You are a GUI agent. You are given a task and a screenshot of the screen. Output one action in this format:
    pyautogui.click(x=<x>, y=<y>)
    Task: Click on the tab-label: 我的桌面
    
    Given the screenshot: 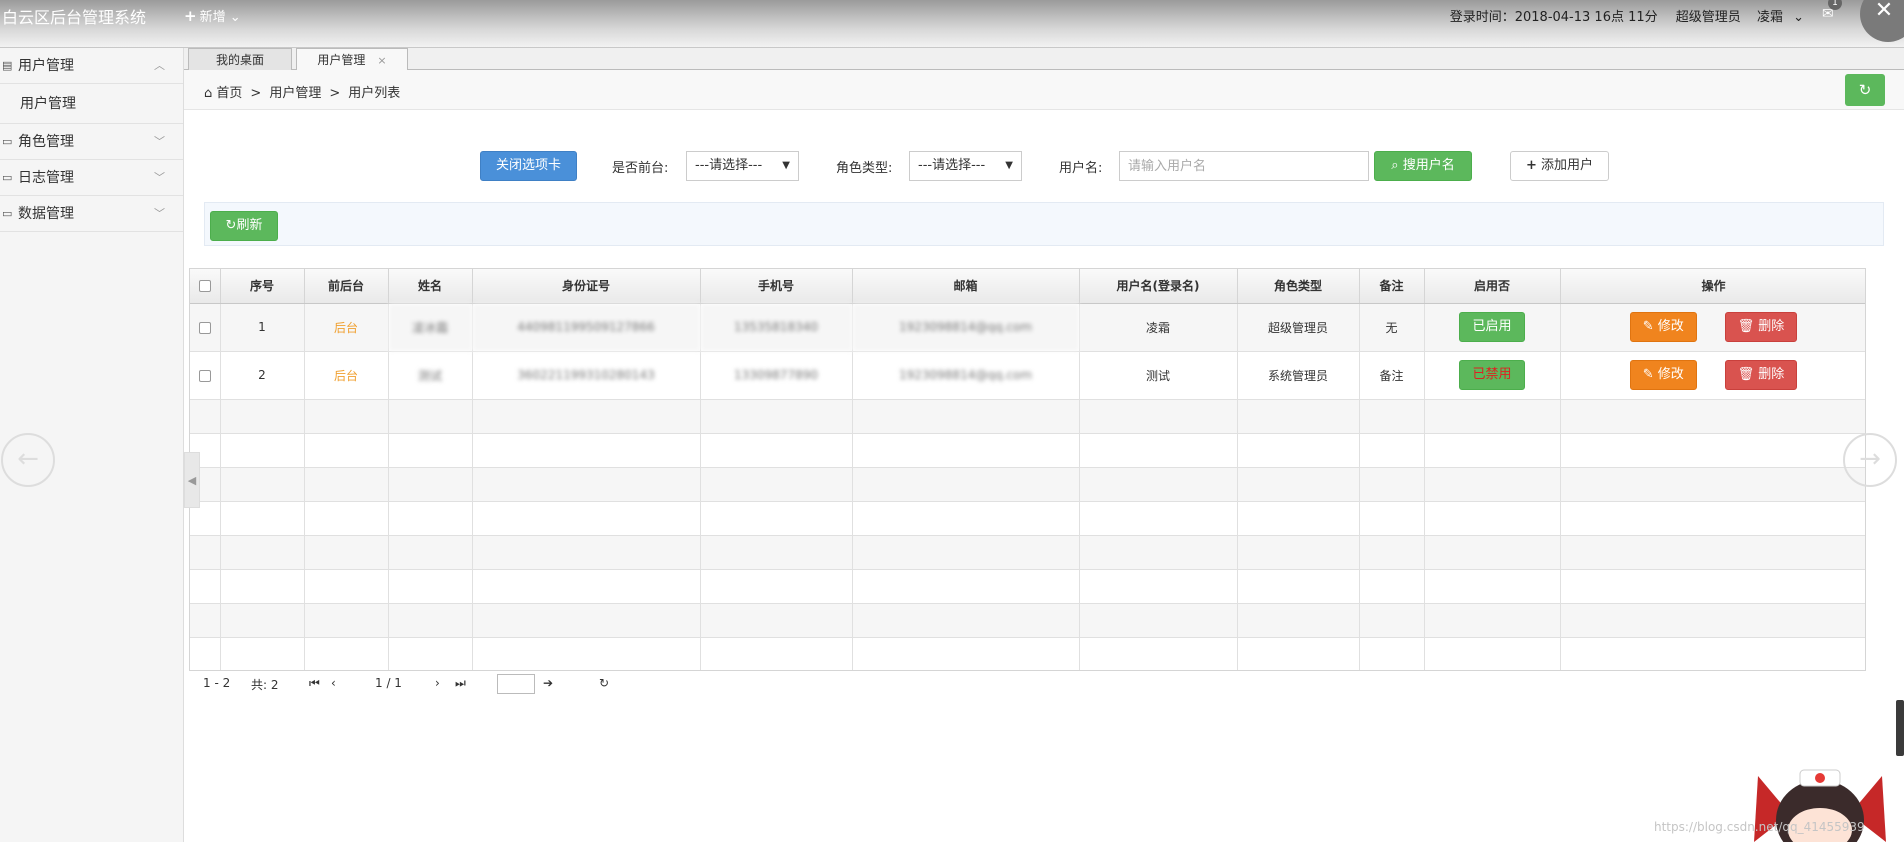 What is the action you would take?
    pyautogui.click(x=239, y=60)
    